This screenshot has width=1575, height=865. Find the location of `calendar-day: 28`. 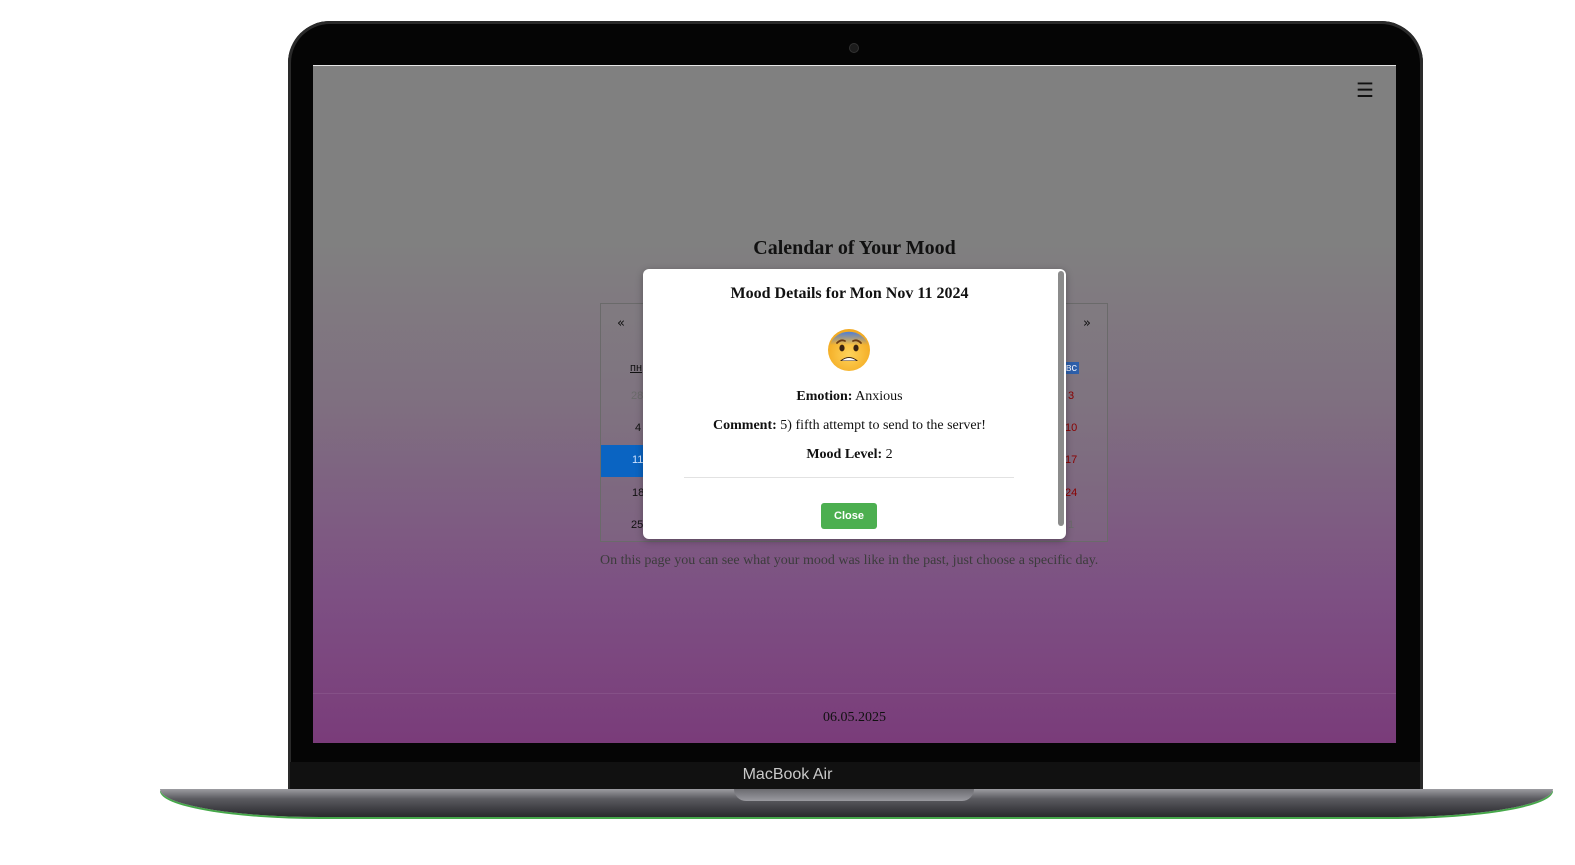

calendar-day: 28 is located at coordinates (637, 396).